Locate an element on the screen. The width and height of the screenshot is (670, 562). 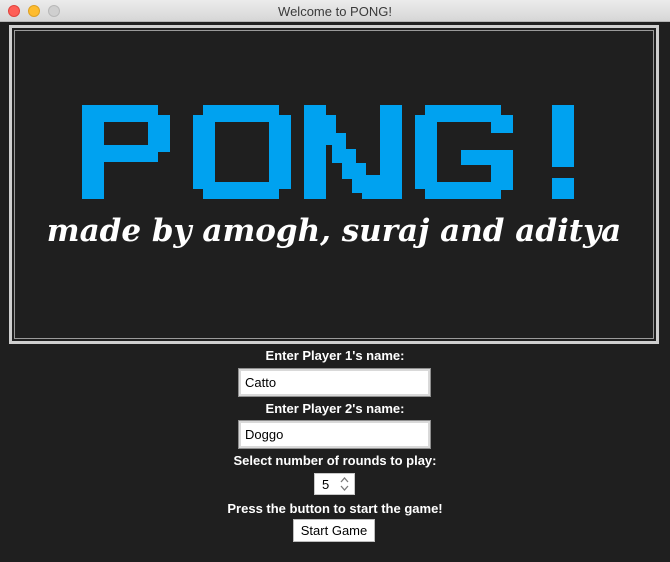
title-bar: Welcome to PONG! is located at coordinates (335, 11).